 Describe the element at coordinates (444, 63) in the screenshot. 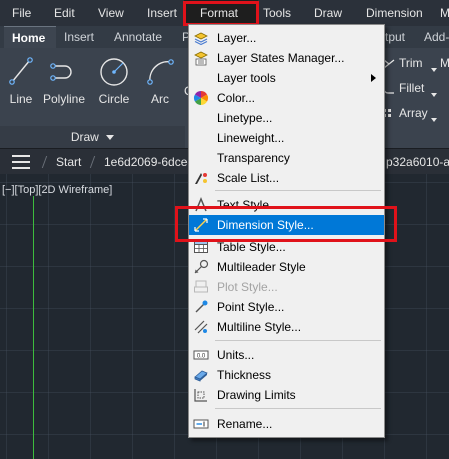

I see `ribbon-side-letter: M` at that location.